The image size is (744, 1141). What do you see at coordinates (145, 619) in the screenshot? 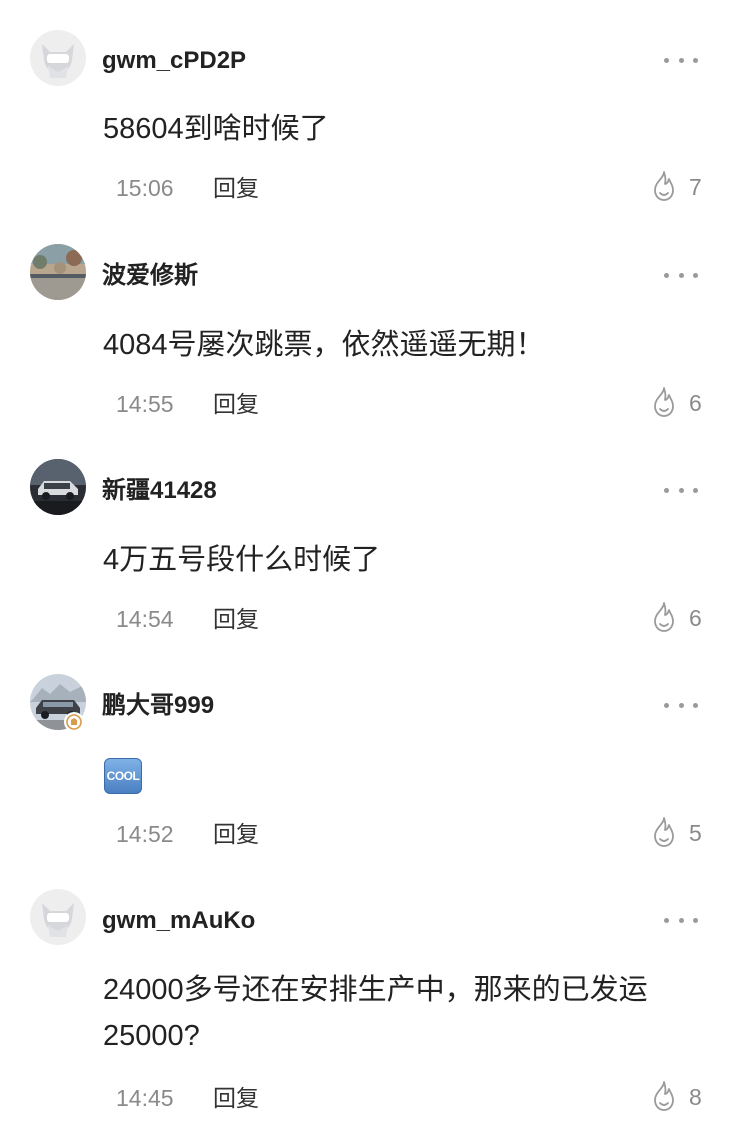
I see `comment-time: 14:54` at bounding box center [145, 619].